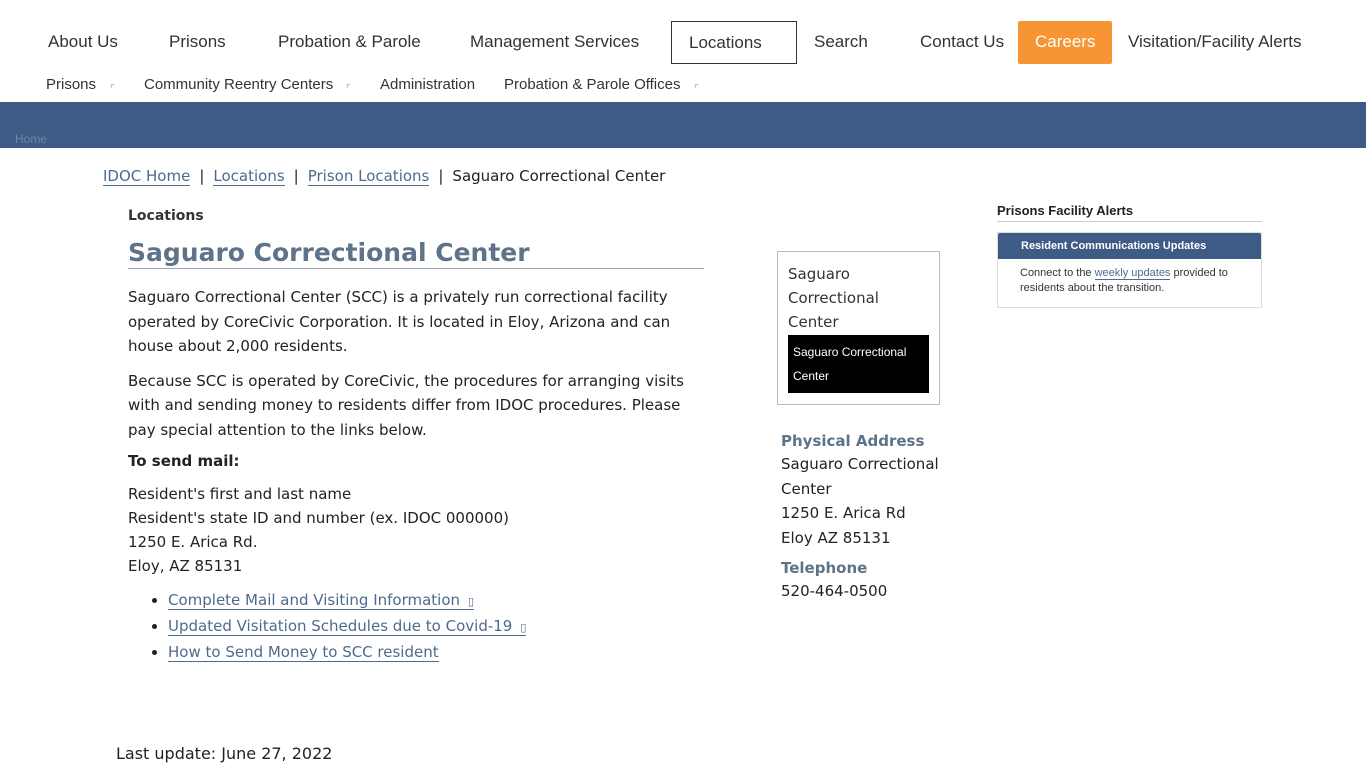  Describe the element at coordinates (860, 476) in the screenshot. I see `address-line: Saguaro Correctional Center` at that location.